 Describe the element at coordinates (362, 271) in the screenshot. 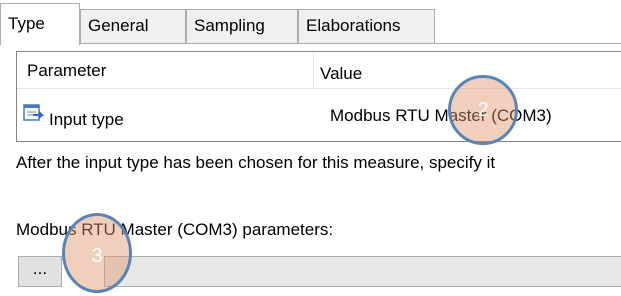

I see `parameters-field` at that location.